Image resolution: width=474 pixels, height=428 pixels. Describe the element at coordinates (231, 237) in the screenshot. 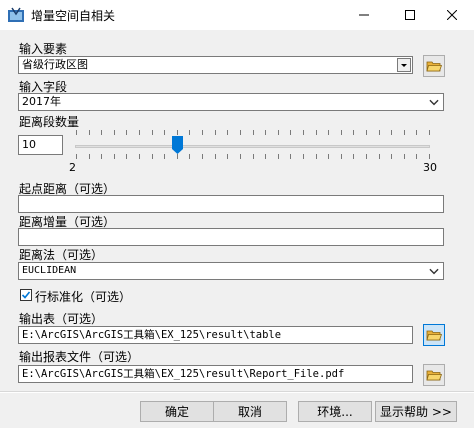

I see `distance-increment-input` at that location.